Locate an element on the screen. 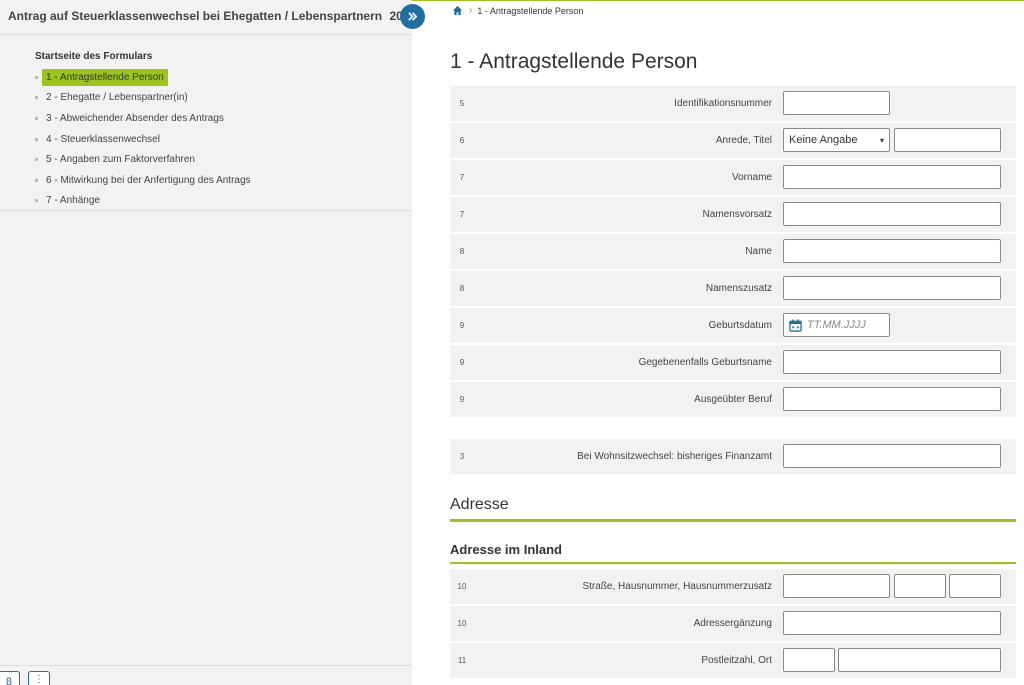  anrede-select-value: Keine Angabe is located at coordinates (823, 140).